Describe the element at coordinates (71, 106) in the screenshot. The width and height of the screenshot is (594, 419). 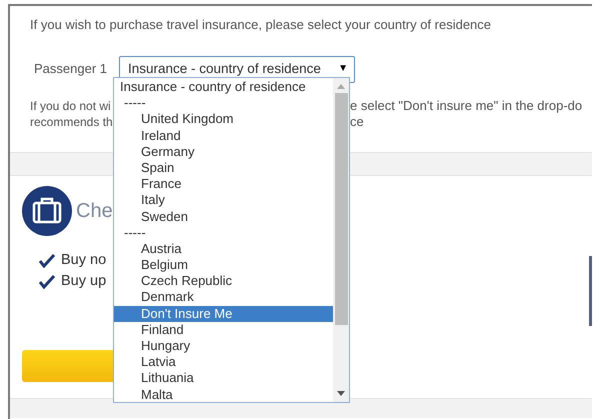
I see `note-text: If you do not wi` at that location.